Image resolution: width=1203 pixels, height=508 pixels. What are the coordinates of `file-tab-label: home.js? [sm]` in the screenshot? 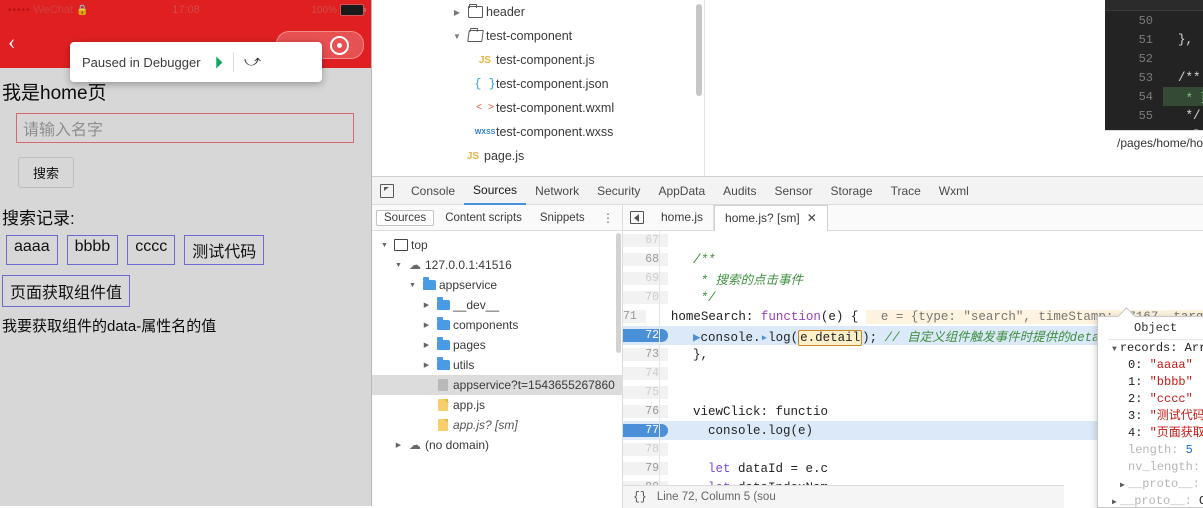 It's located at (762, 218).